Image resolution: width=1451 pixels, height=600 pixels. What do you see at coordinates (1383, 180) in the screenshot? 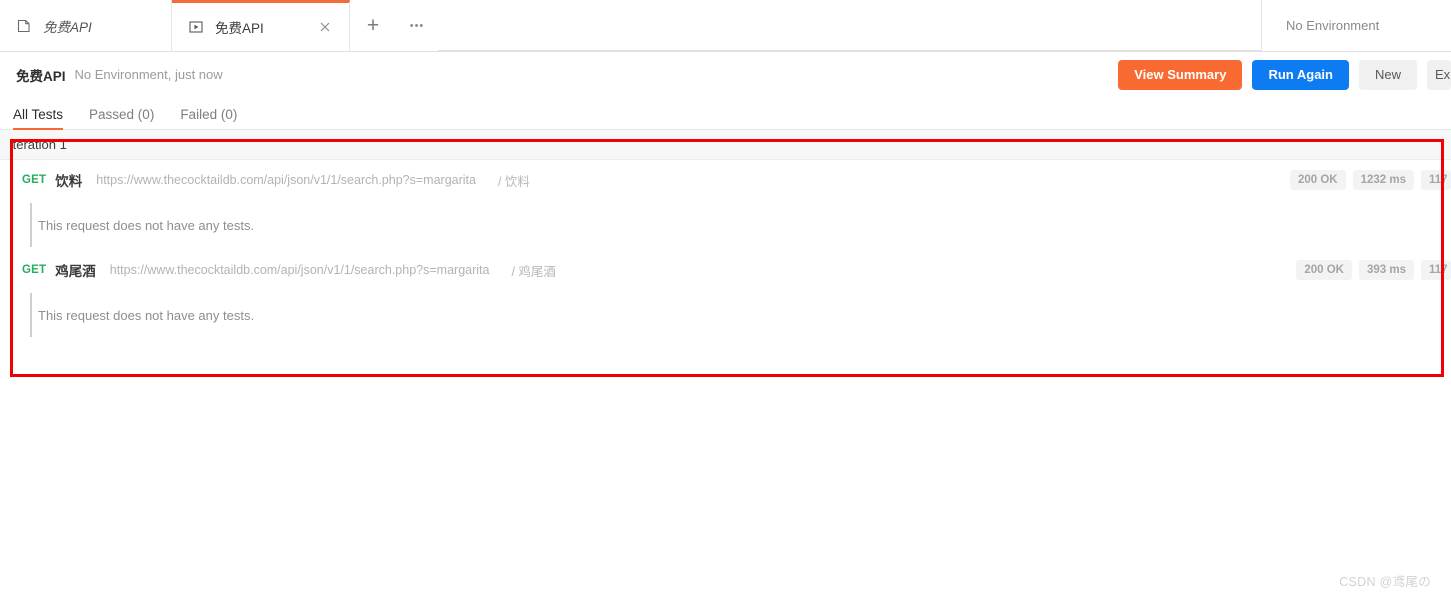
I see `response-time-badge: 1232 ms` at bounding box center [1383, 180].